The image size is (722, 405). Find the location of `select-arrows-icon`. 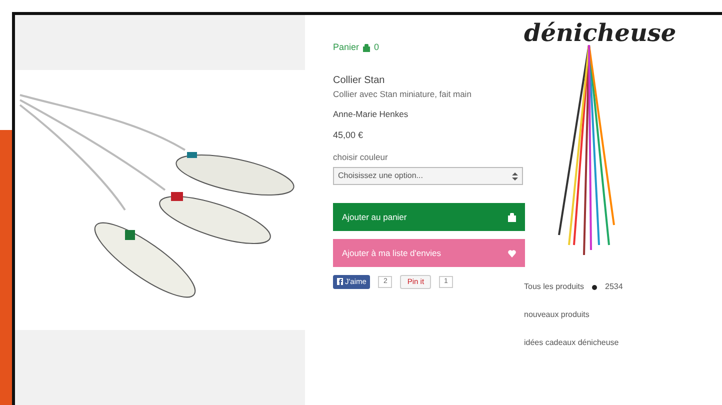

select-arrows-icon is located at coordinates (515, 176).